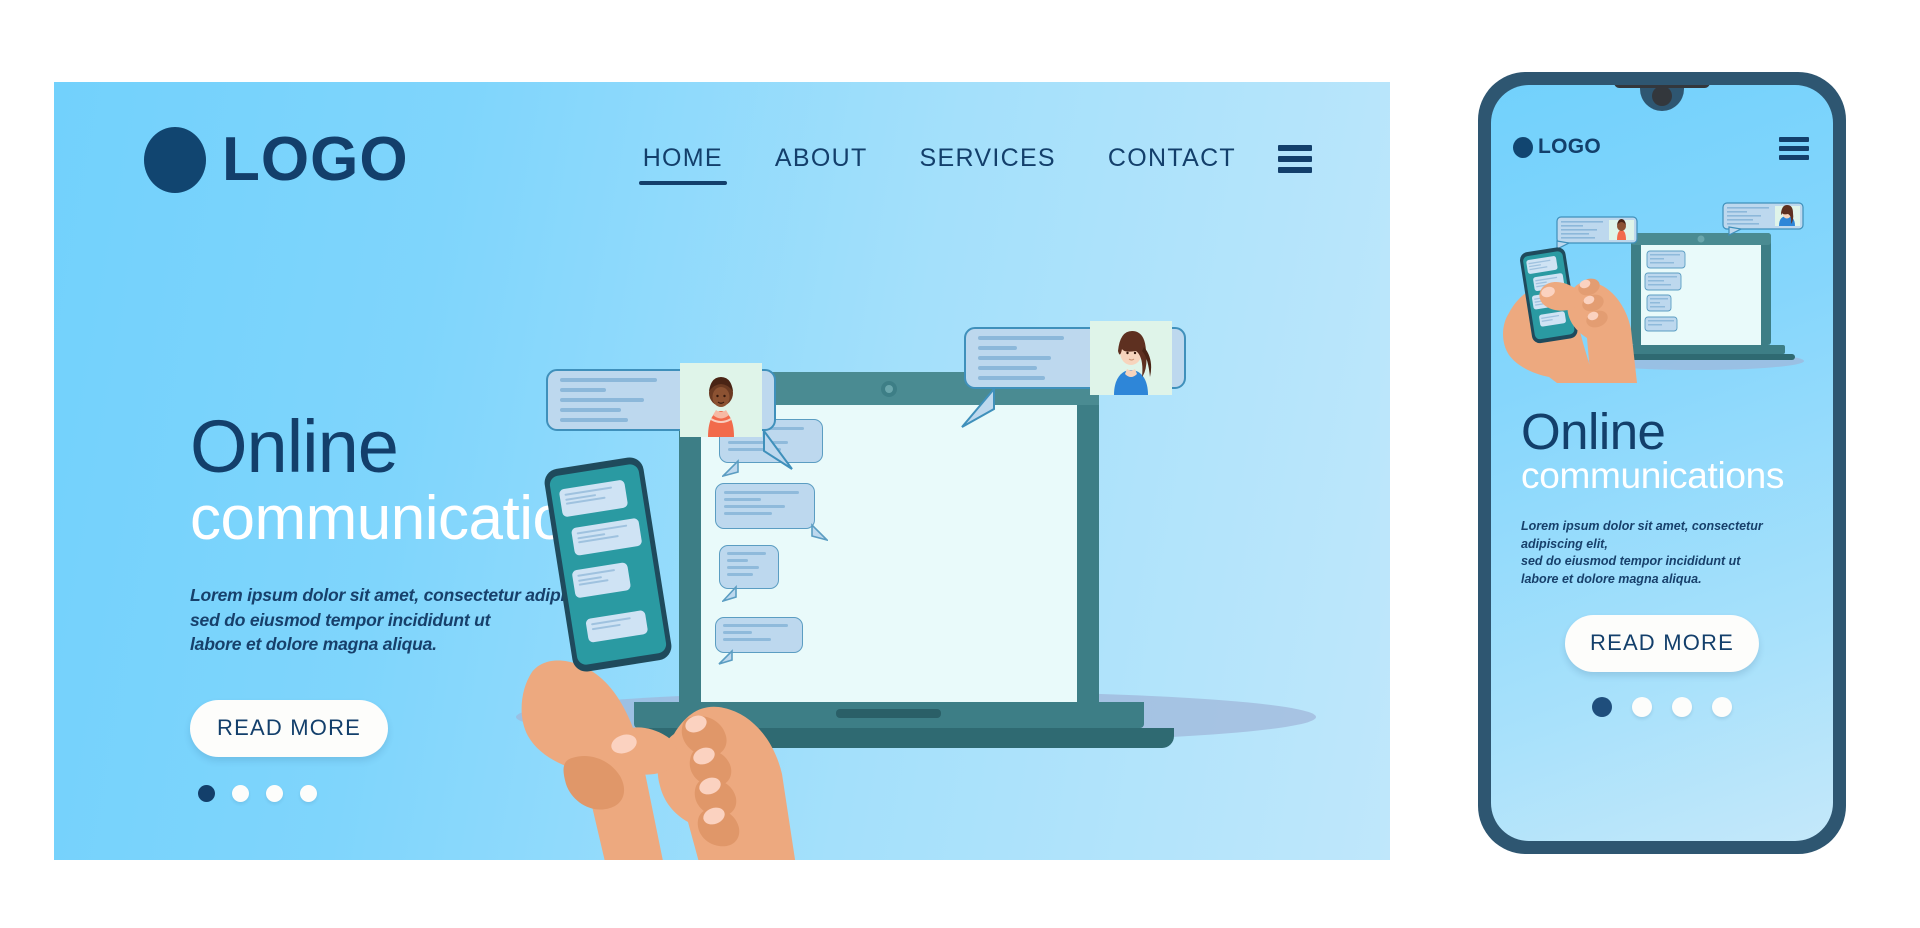 The width and height of the screenshot is (1920, 928). I want to click on mobile-illustration, so click(1662, 288).